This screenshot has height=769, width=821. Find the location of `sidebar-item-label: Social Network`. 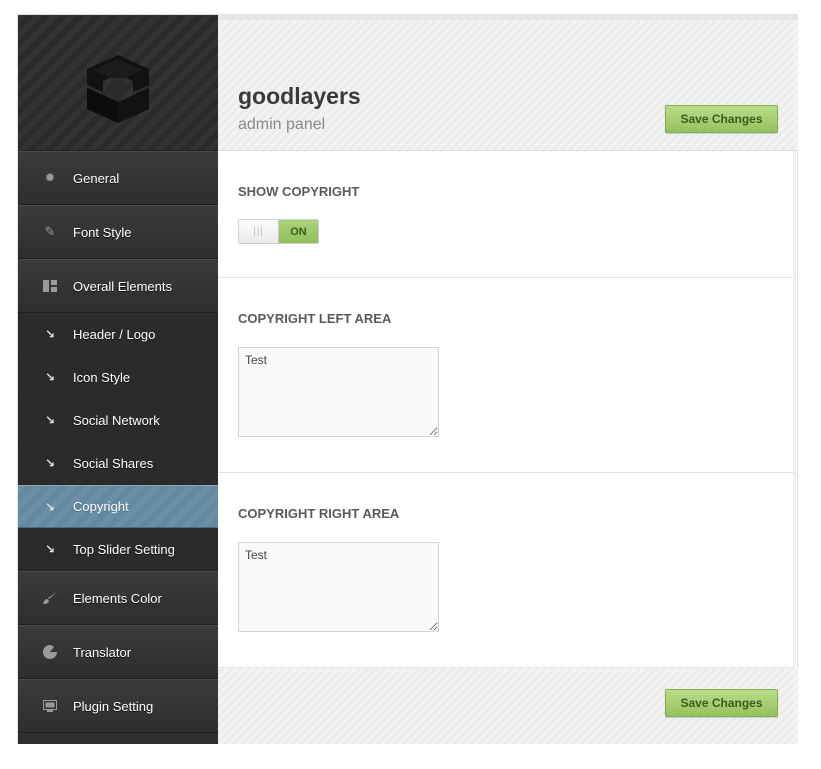

sidebar-item-label: Social Network is located at coordinates (116, 420).